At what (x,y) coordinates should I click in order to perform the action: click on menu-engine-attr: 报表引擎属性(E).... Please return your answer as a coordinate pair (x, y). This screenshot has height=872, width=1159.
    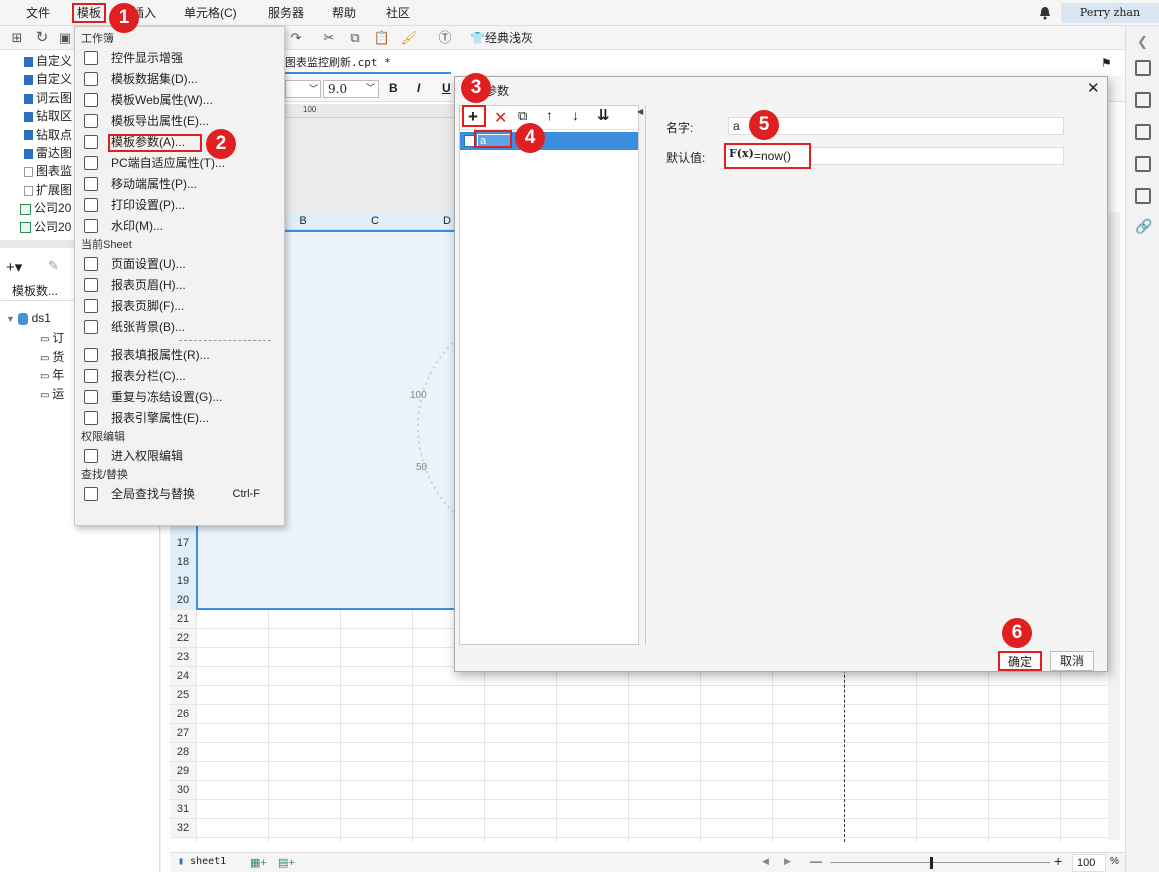
    Looking at the image, I should click on (179, 418).